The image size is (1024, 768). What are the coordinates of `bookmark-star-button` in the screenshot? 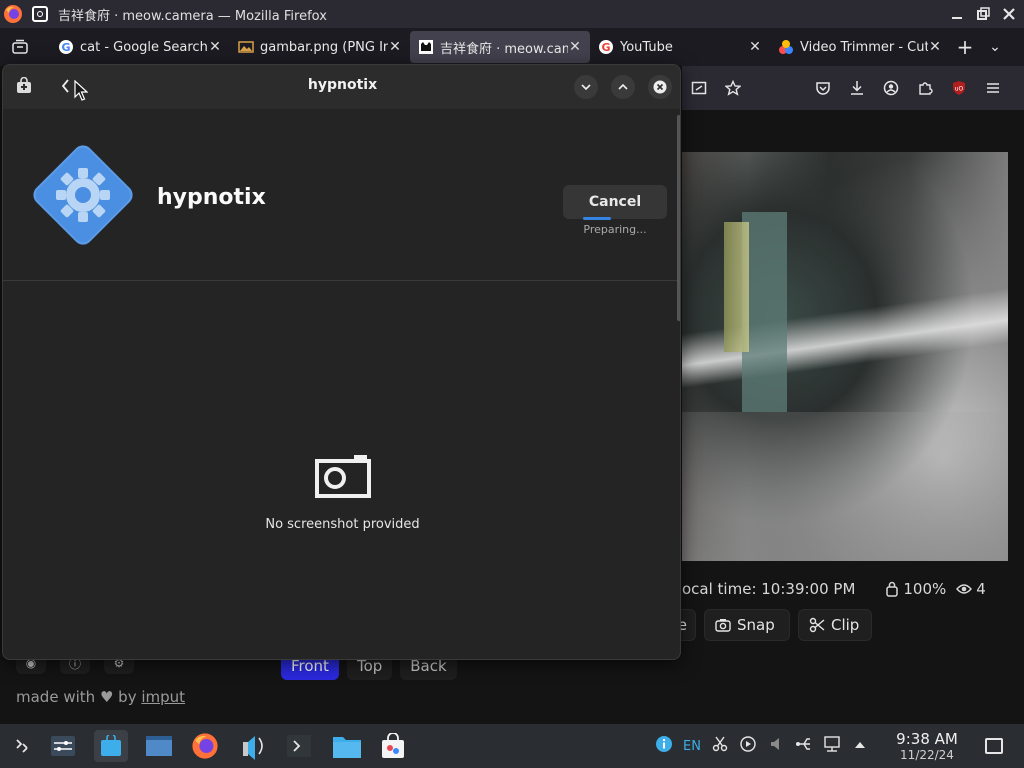 It's located at (733, 88).